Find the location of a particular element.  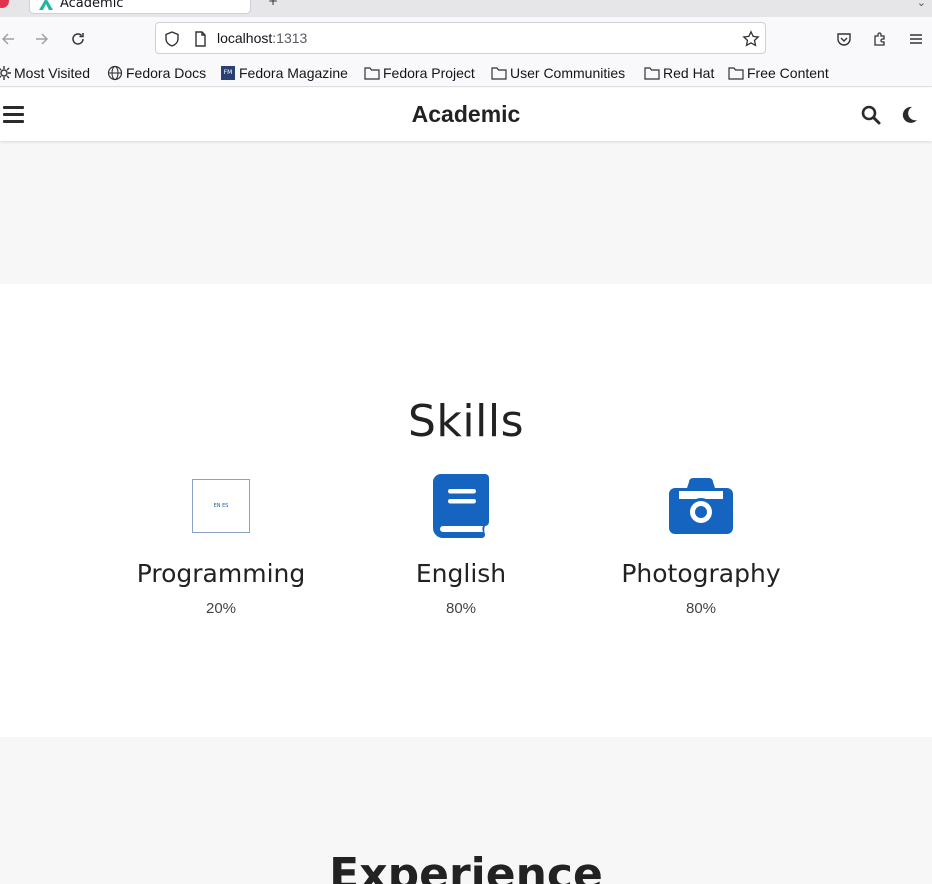

bookmark-free-content: Free Content is located at coordinates (778, 73).